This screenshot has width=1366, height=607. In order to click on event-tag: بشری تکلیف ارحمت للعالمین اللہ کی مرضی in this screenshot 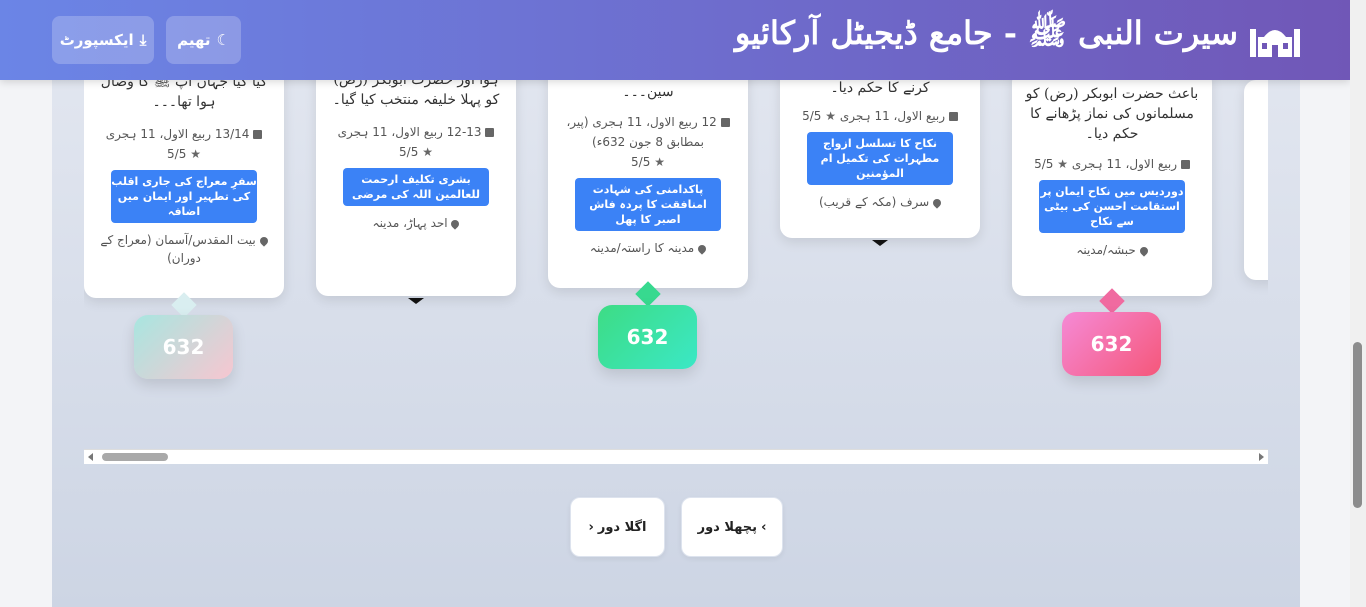, I will do `click(416, 187)`.